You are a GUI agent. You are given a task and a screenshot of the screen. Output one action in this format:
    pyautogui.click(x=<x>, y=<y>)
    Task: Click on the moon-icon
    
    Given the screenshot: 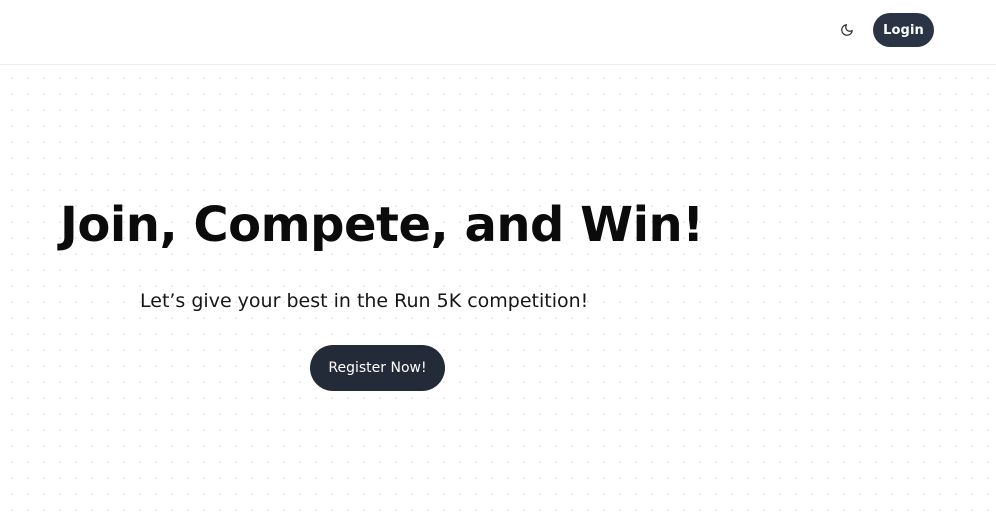 What is the action you would take?
    pyautogui.click(x=847, y=31)
    